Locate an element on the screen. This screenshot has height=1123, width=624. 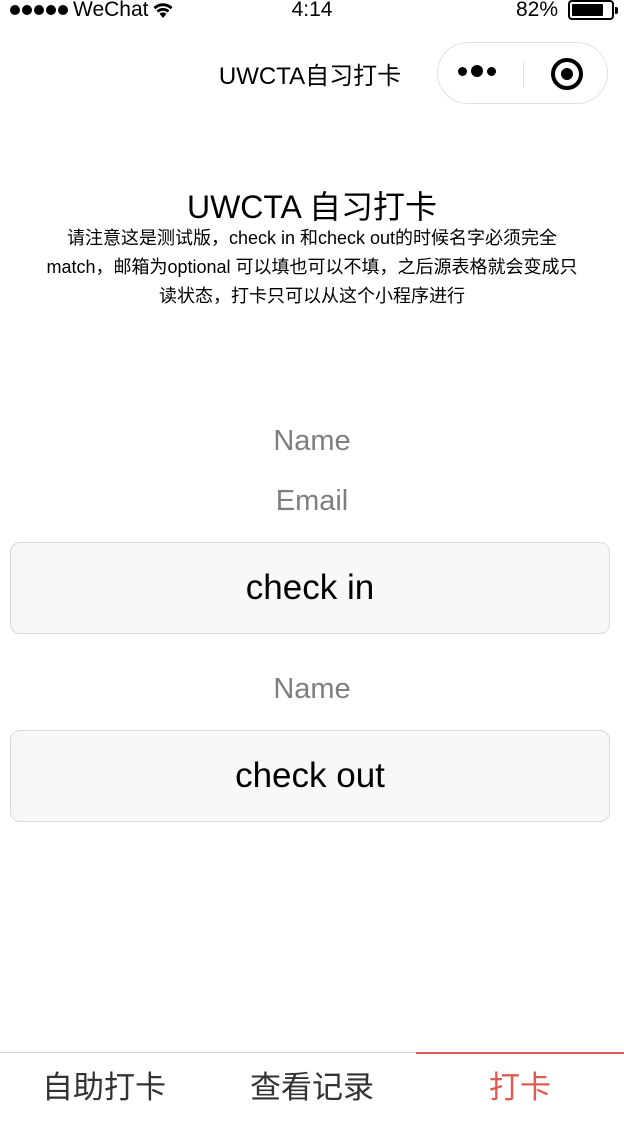
status-bar: WeChat 4:14 82% is located at coordinates (312, 11).